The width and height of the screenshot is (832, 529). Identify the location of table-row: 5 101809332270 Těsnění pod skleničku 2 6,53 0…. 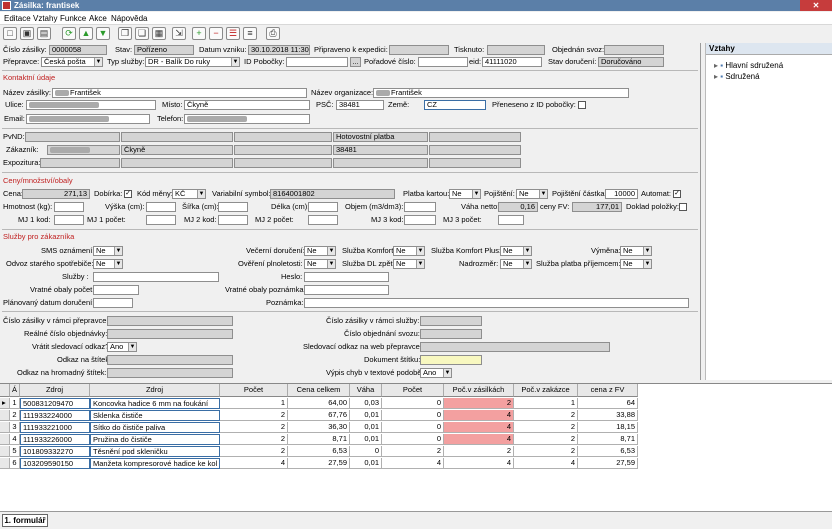
(319, 451).